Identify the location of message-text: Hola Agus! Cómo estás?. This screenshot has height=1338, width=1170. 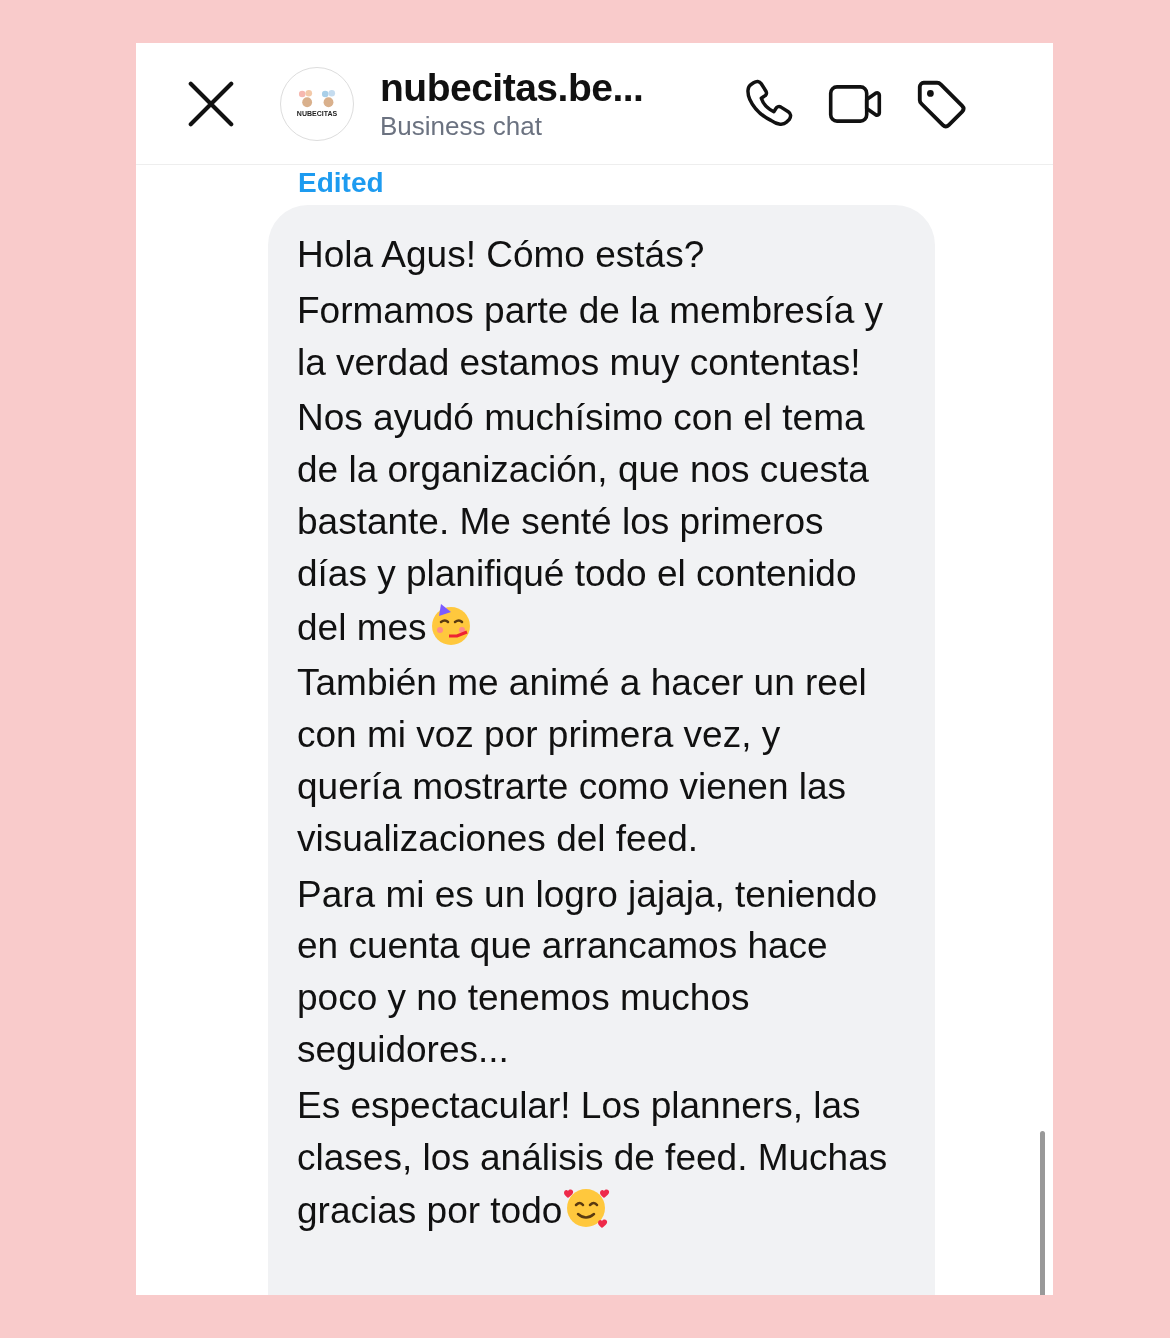
(501, 255).